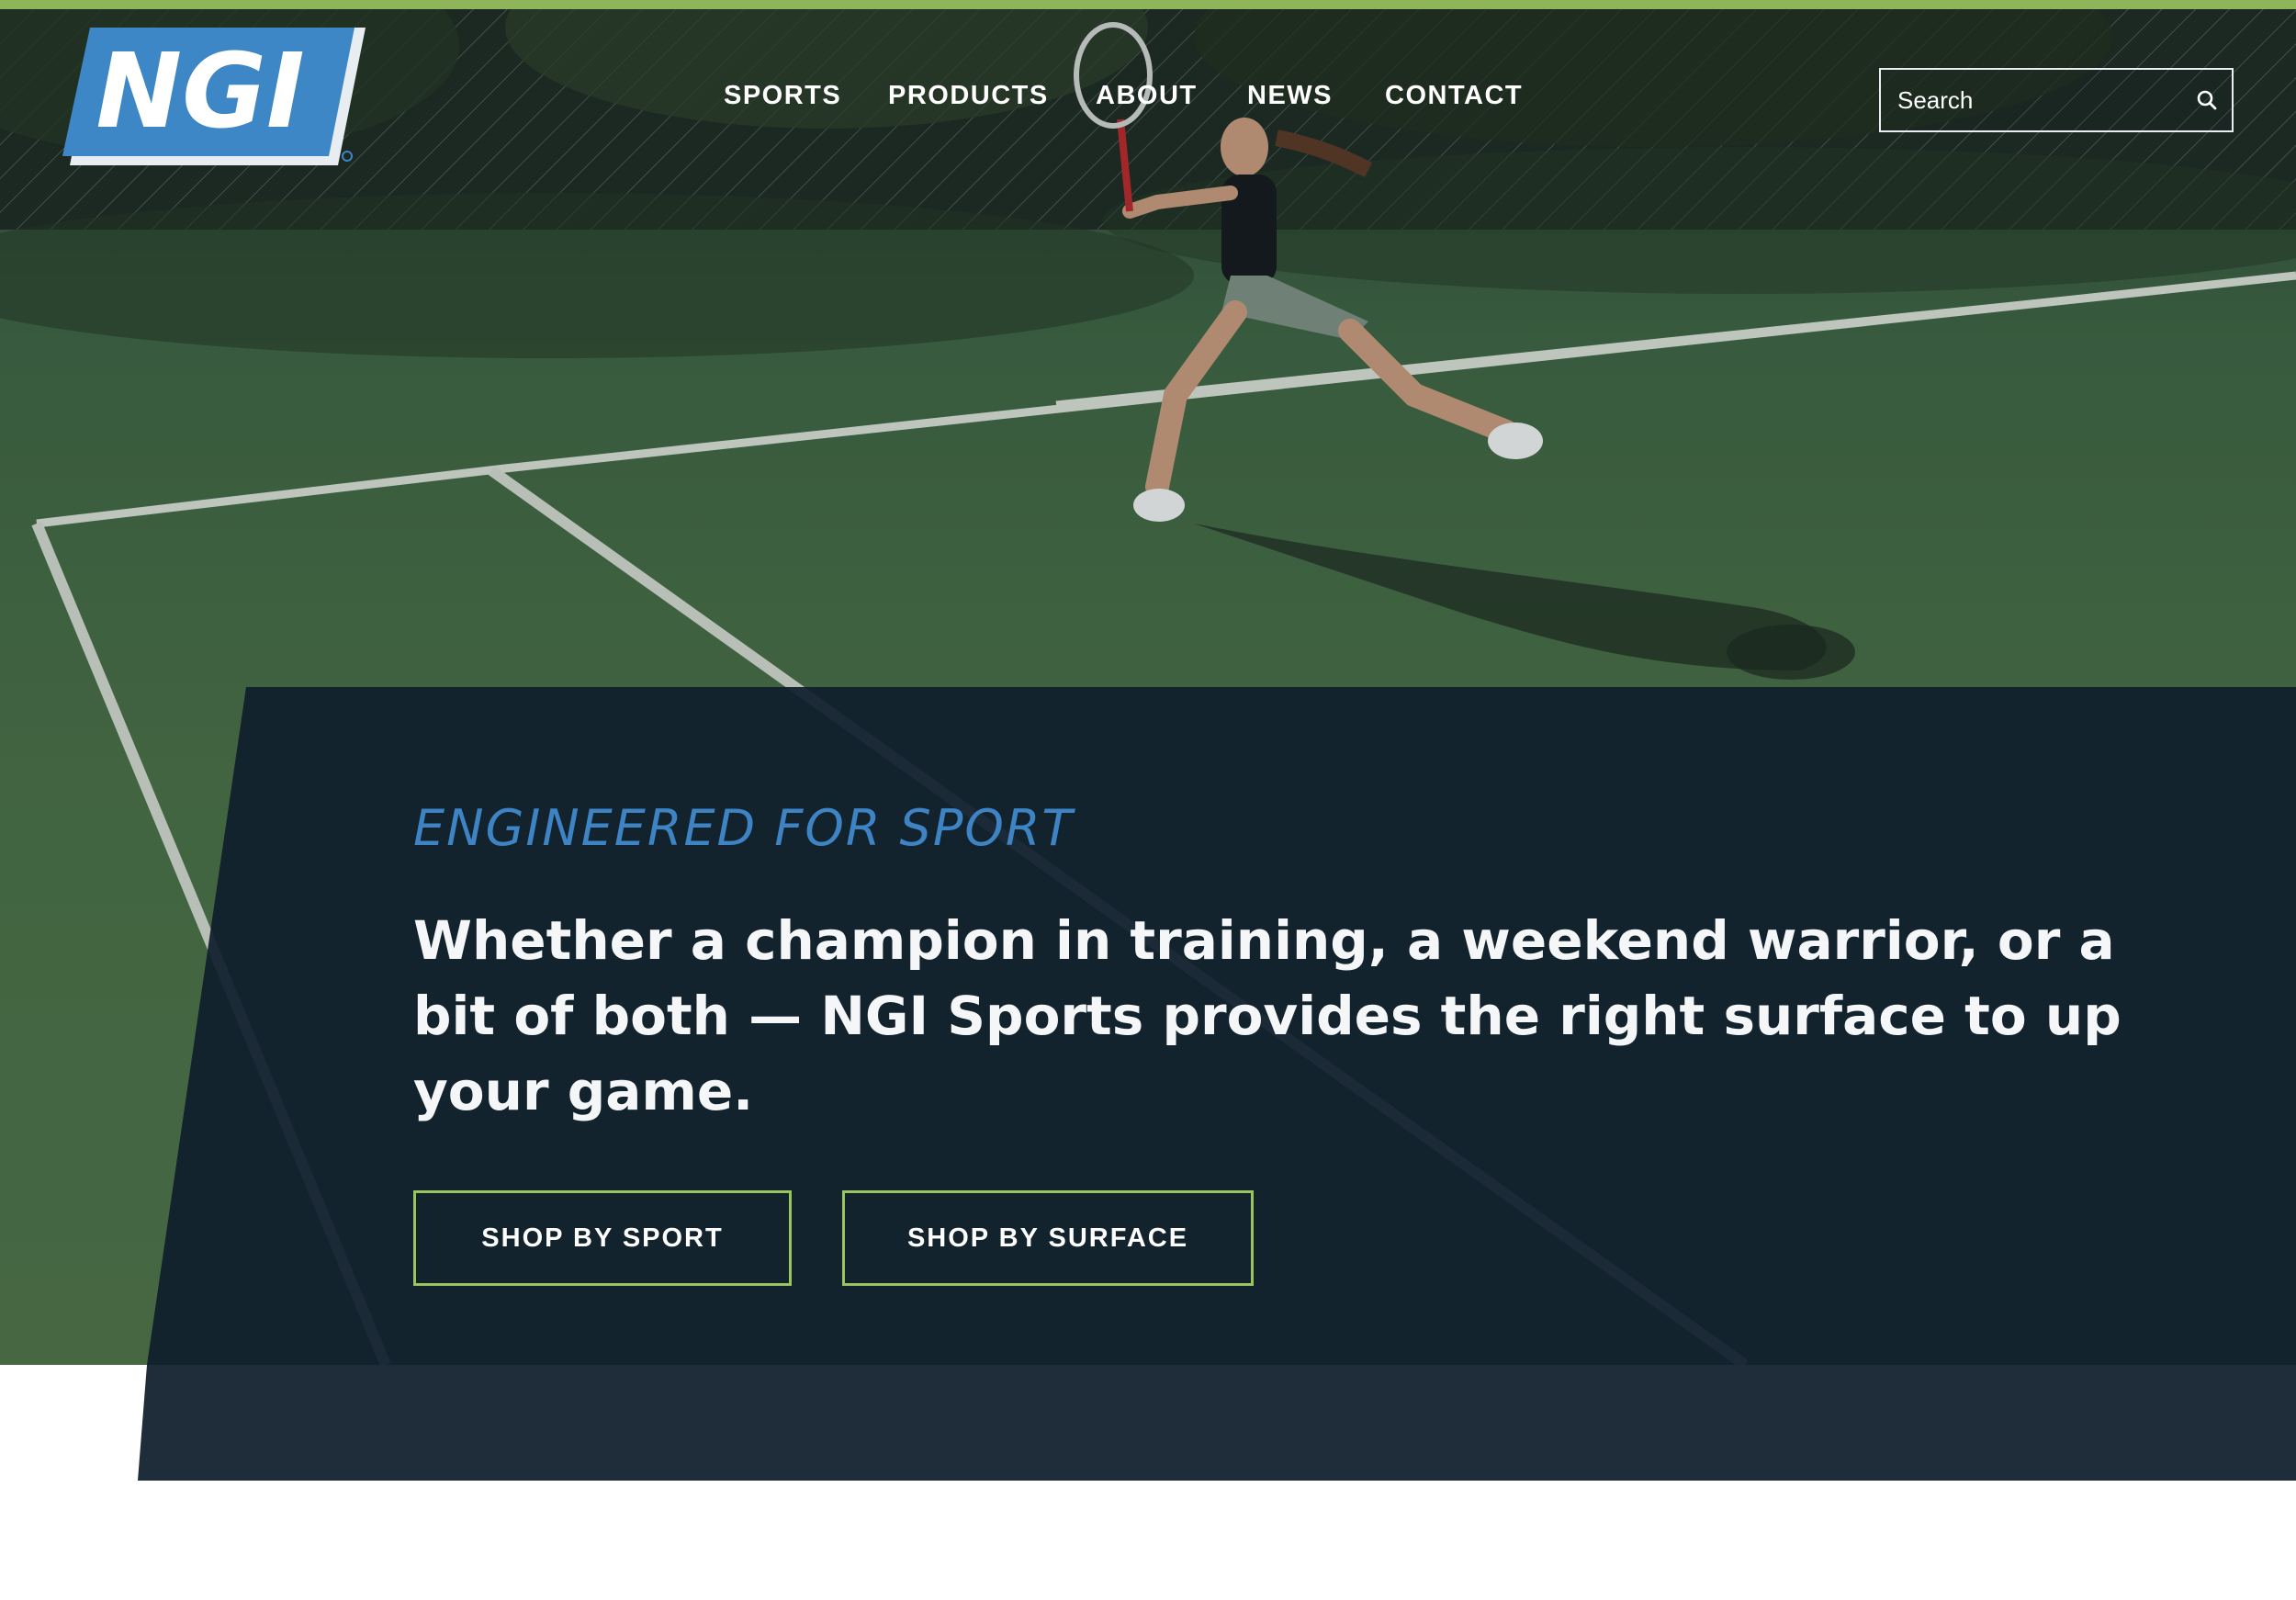 Image resolution: width=2296 pixels, height=1600 pixels. Describe the element at coordinates (1454, 96) in the screenshot. I see `nav-item-contact: CONTACT` at that location.